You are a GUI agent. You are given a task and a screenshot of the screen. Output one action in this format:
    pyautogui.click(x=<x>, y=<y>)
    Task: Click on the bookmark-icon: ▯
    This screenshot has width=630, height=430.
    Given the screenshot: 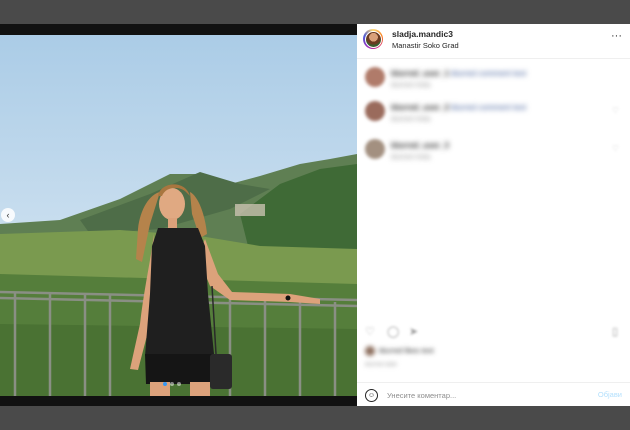 What is the action you would take?
    pyautogui.click(x=618, y=331)
    